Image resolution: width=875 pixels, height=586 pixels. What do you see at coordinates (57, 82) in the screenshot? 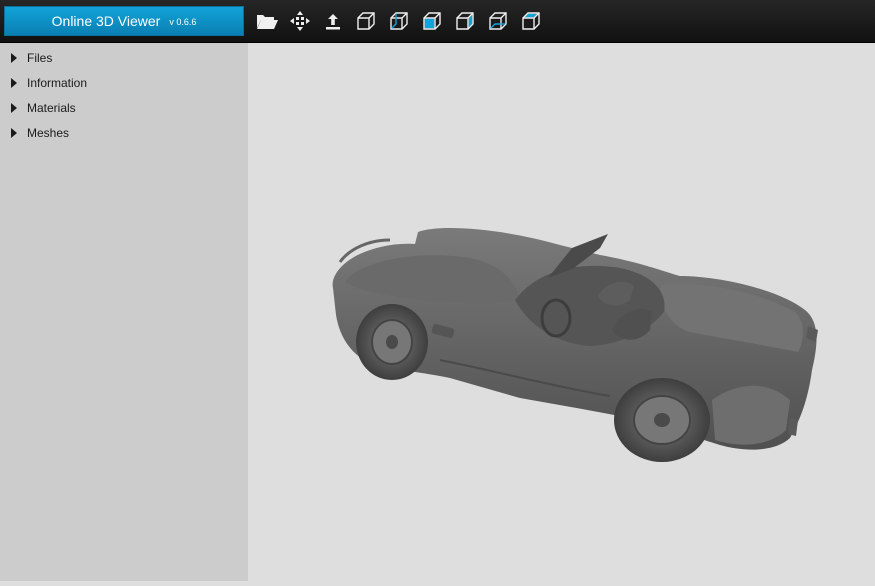
I see `sidebar-item-label: Information` at bounding box center [57, 82].